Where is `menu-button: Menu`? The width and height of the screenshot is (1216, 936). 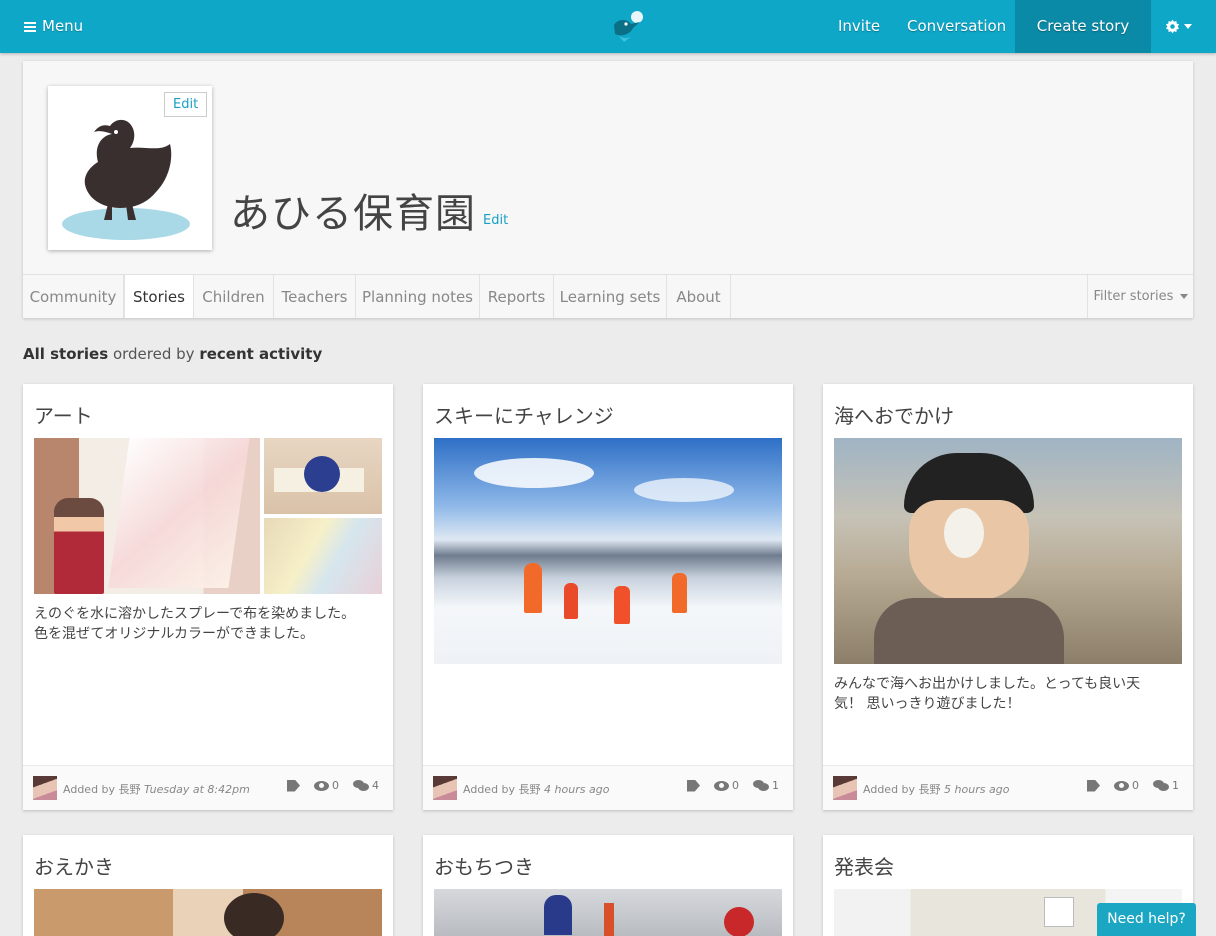 menu-button: Menu is located at coordinates (53, 26).